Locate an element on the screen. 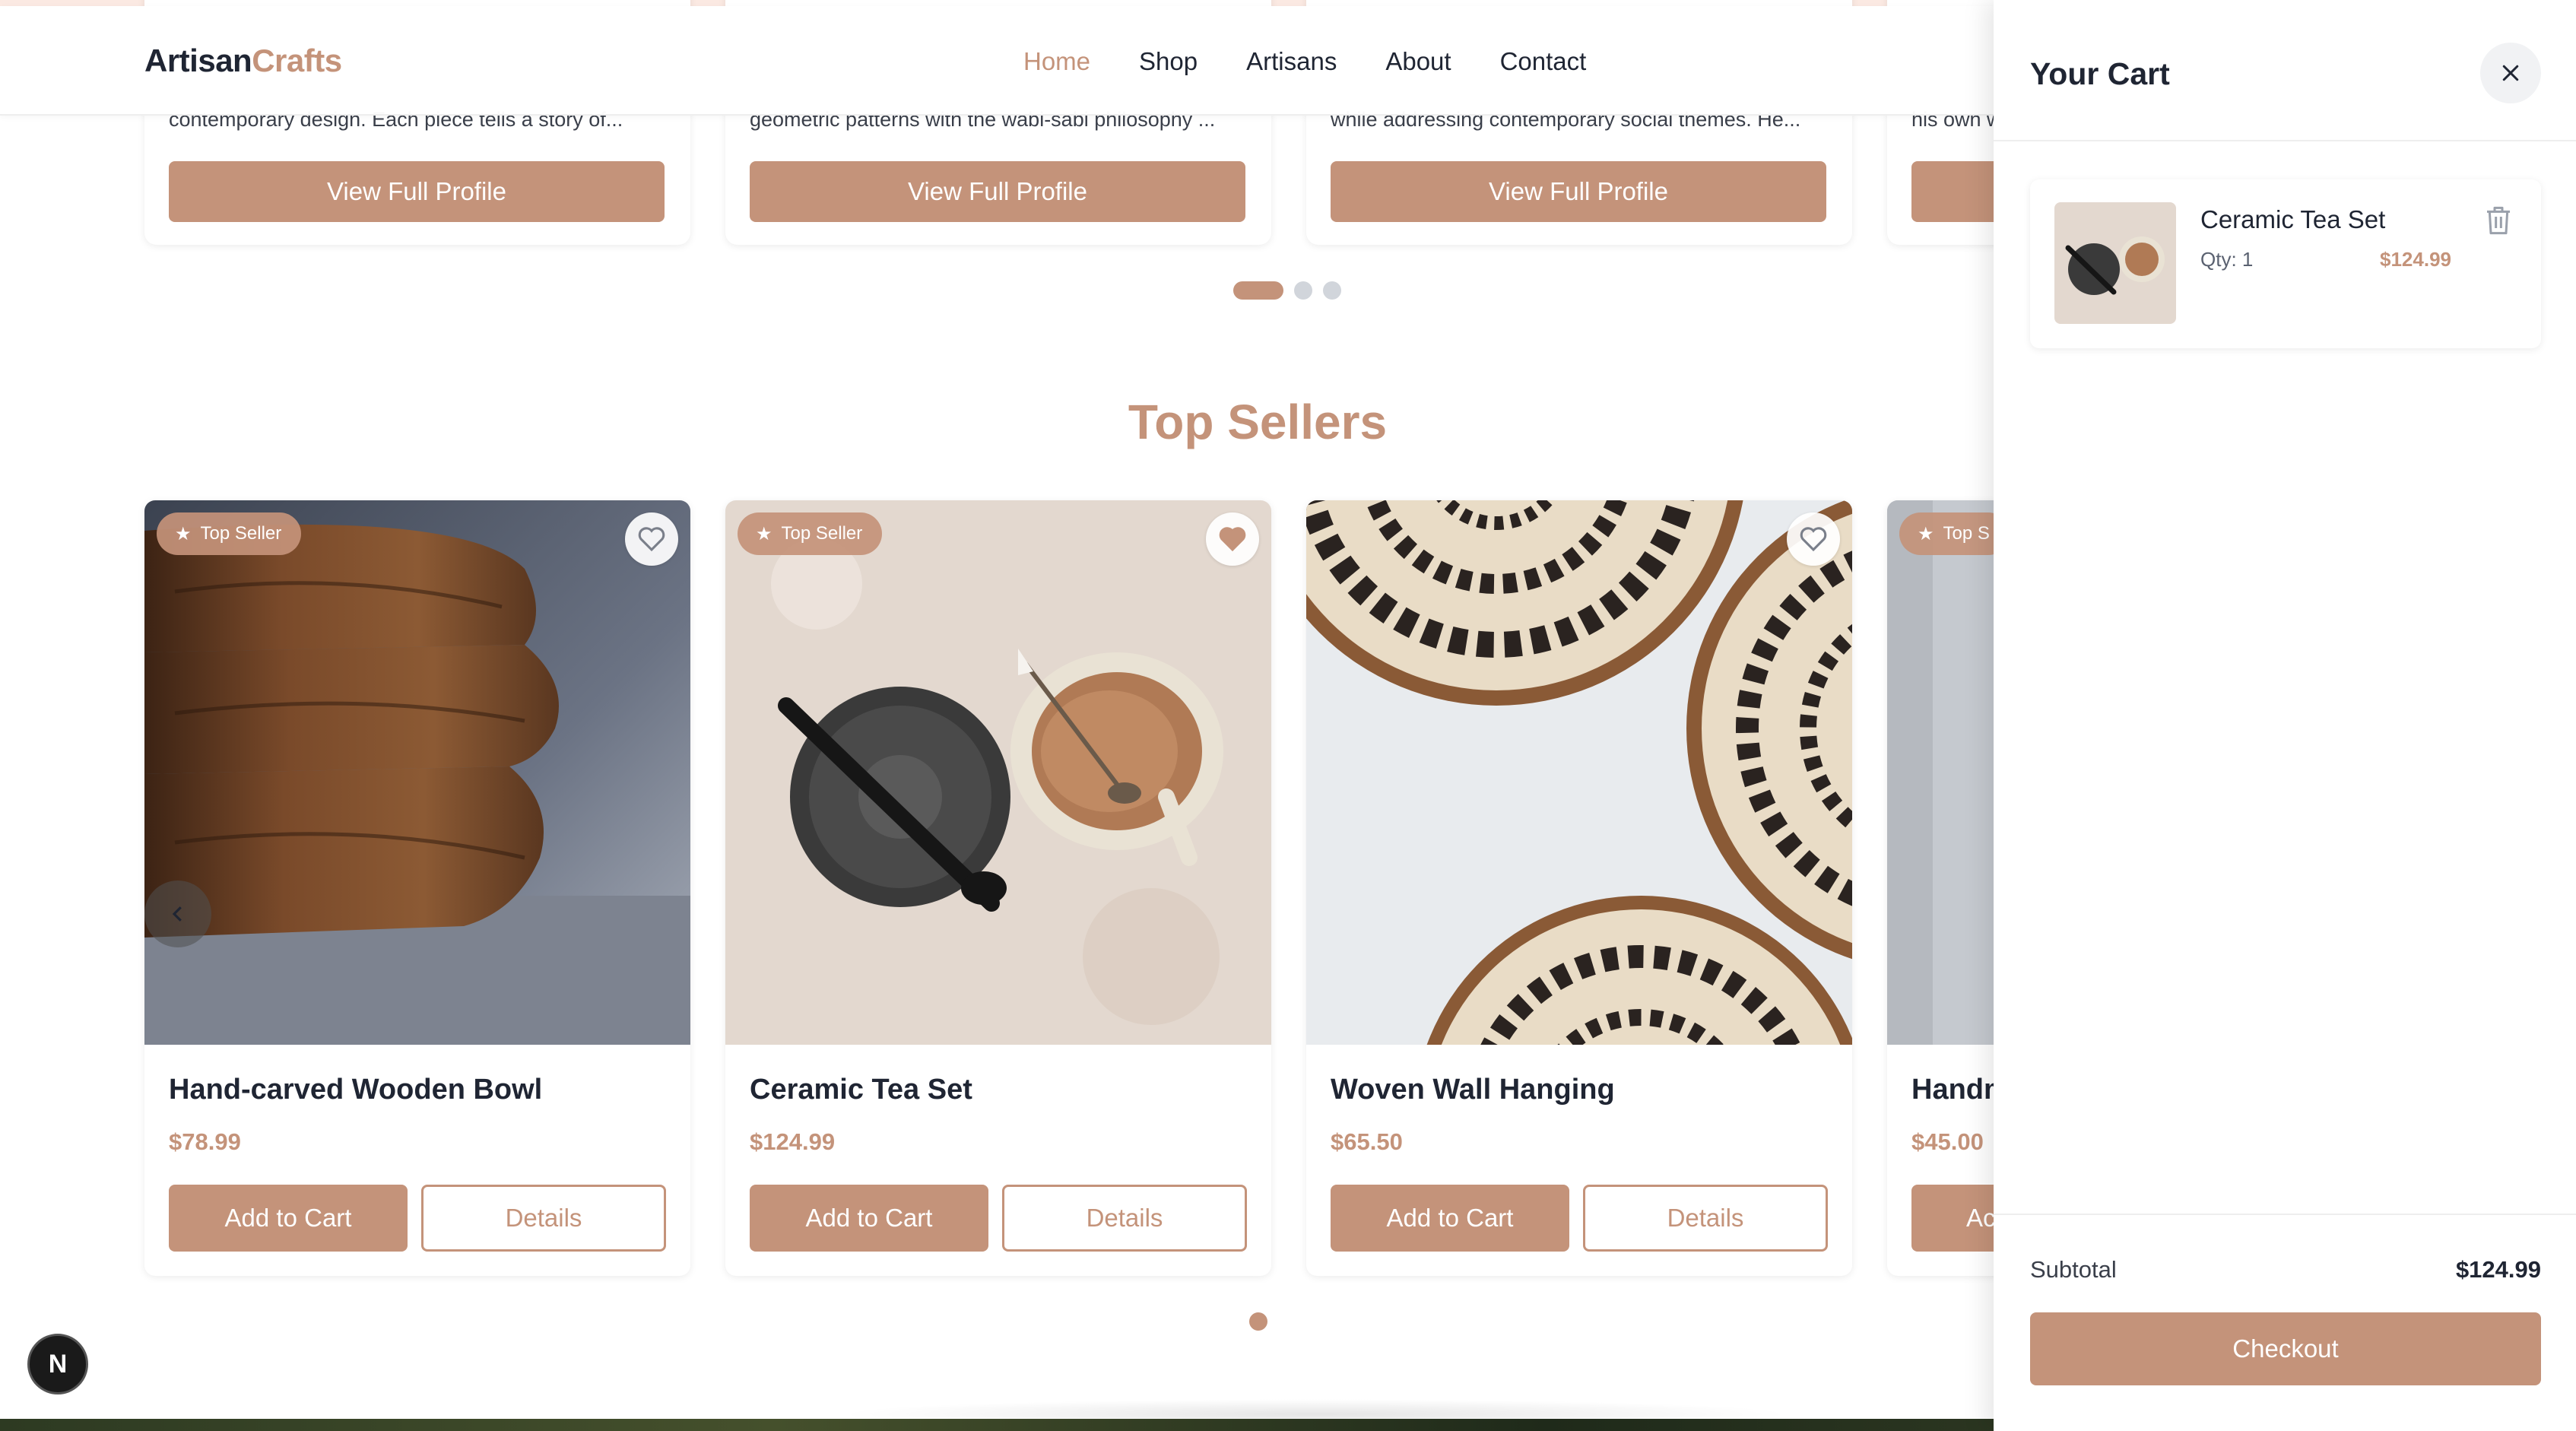 This screenshot has height=1431, width=2576. cart-item-thumbnail is located at coordinates (2115, 263).